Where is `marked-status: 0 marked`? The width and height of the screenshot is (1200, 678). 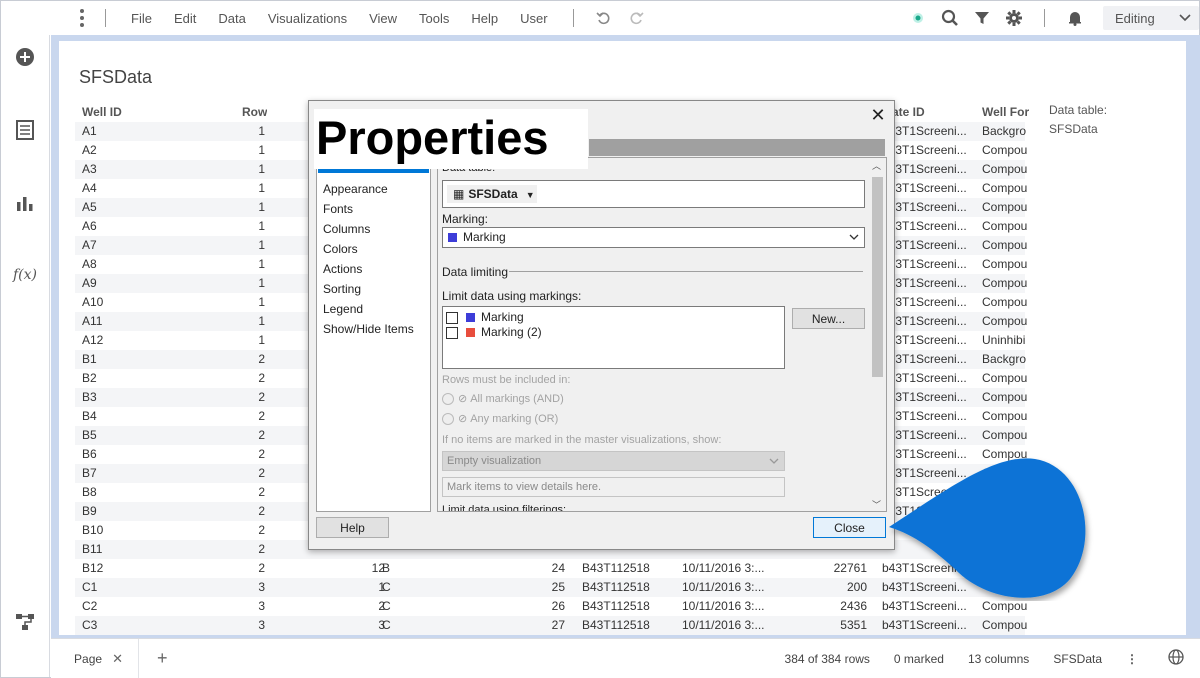 marked-status: 0 marked is located at coordinates (918, 658).